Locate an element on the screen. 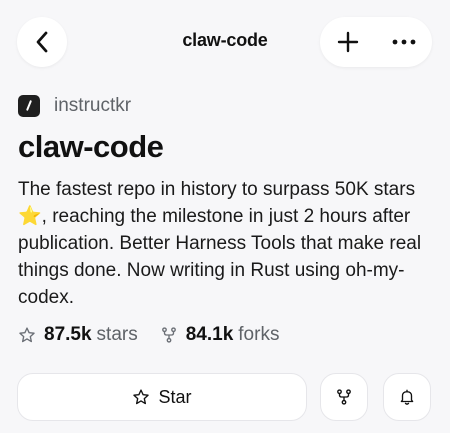  ellipsis-icon is located at coordinates (404, 42).